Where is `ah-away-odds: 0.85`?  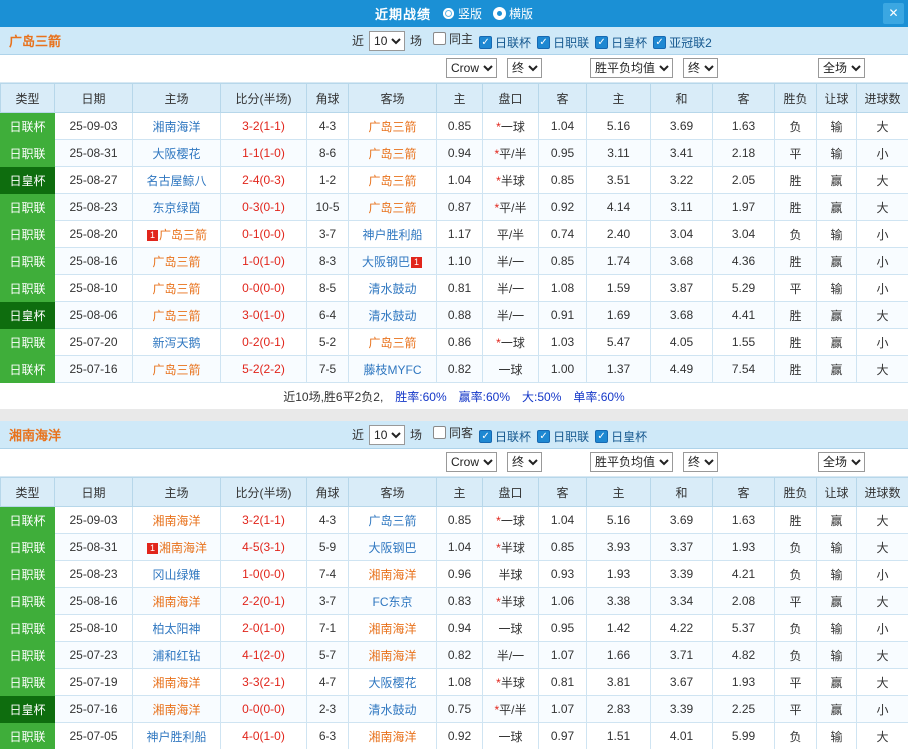 ah-away-odds: 0.85 is located at coordinates (562, 547).